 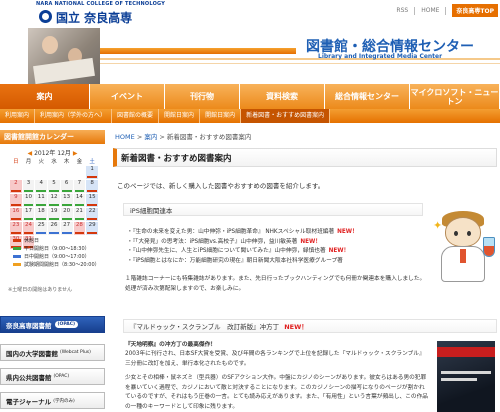 I want to click on legend-item: 休館日, so click(x=59, y=240).